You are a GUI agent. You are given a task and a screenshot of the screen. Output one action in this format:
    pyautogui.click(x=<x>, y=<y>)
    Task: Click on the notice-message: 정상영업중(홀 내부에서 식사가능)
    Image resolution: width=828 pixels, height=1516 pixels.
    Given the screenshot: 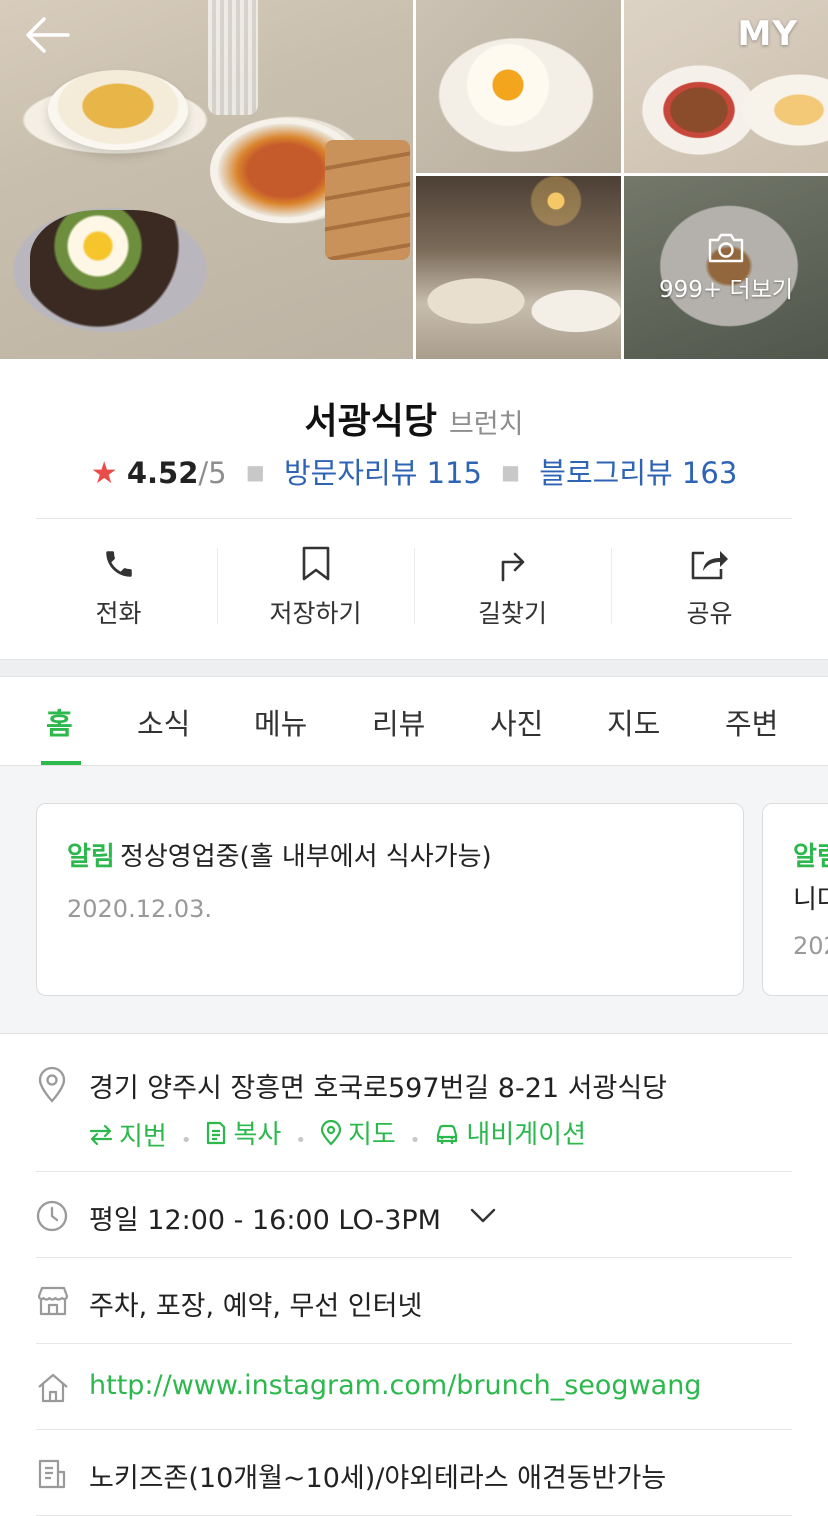 What is the action you would take?
    pyautogui.click(x=305, y=857)
    